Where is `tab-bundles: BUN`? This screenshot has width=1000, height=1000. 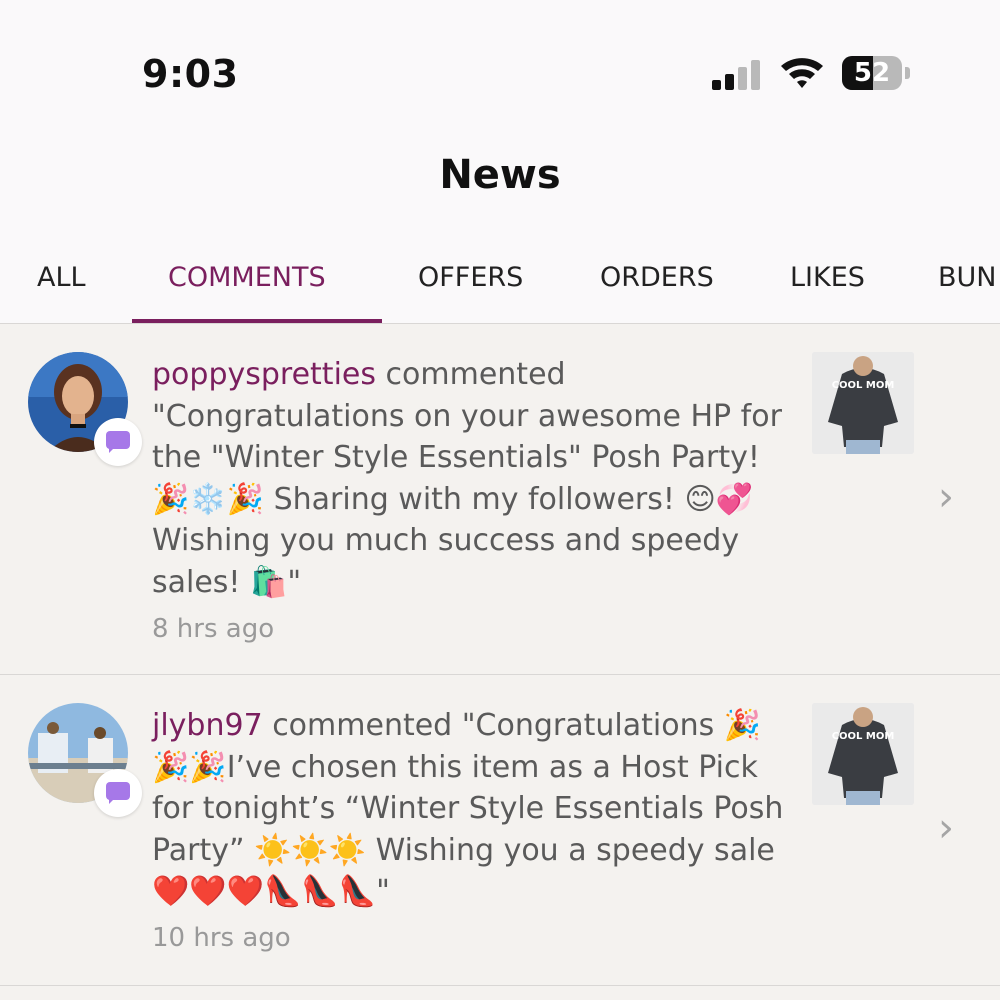 tab-bundles: BUN is located at coordinates (967, 279).